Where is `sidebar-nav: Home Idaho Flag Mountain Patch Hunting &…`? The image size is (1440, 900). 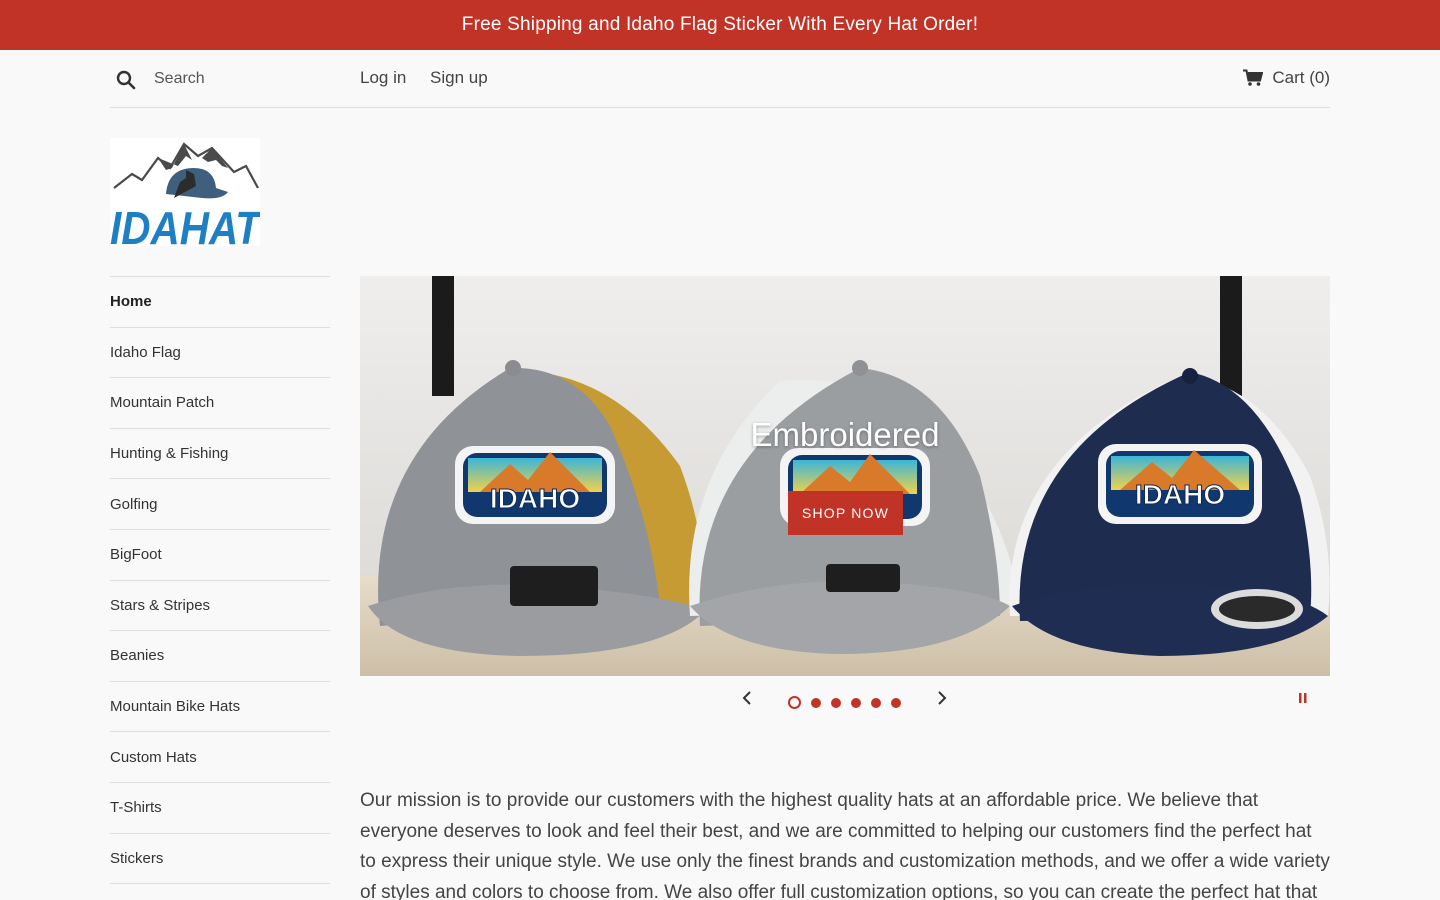
sidebar-nav: Home Idaho Flag Mountain Patch Hunting &… is located at coordinates (220, 580).